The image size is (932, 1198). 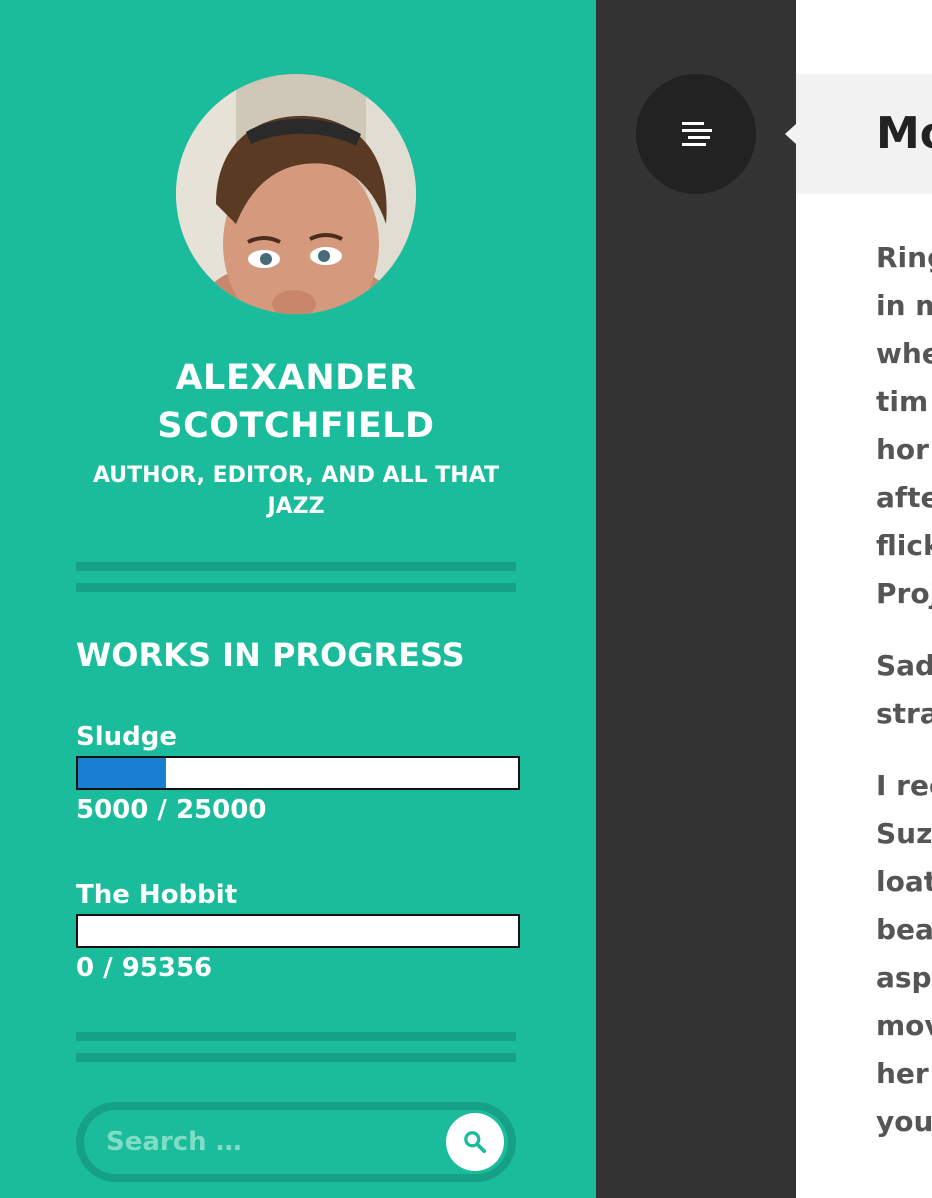 I want to click on entry-line: mov, so click(x=904, y=1025).